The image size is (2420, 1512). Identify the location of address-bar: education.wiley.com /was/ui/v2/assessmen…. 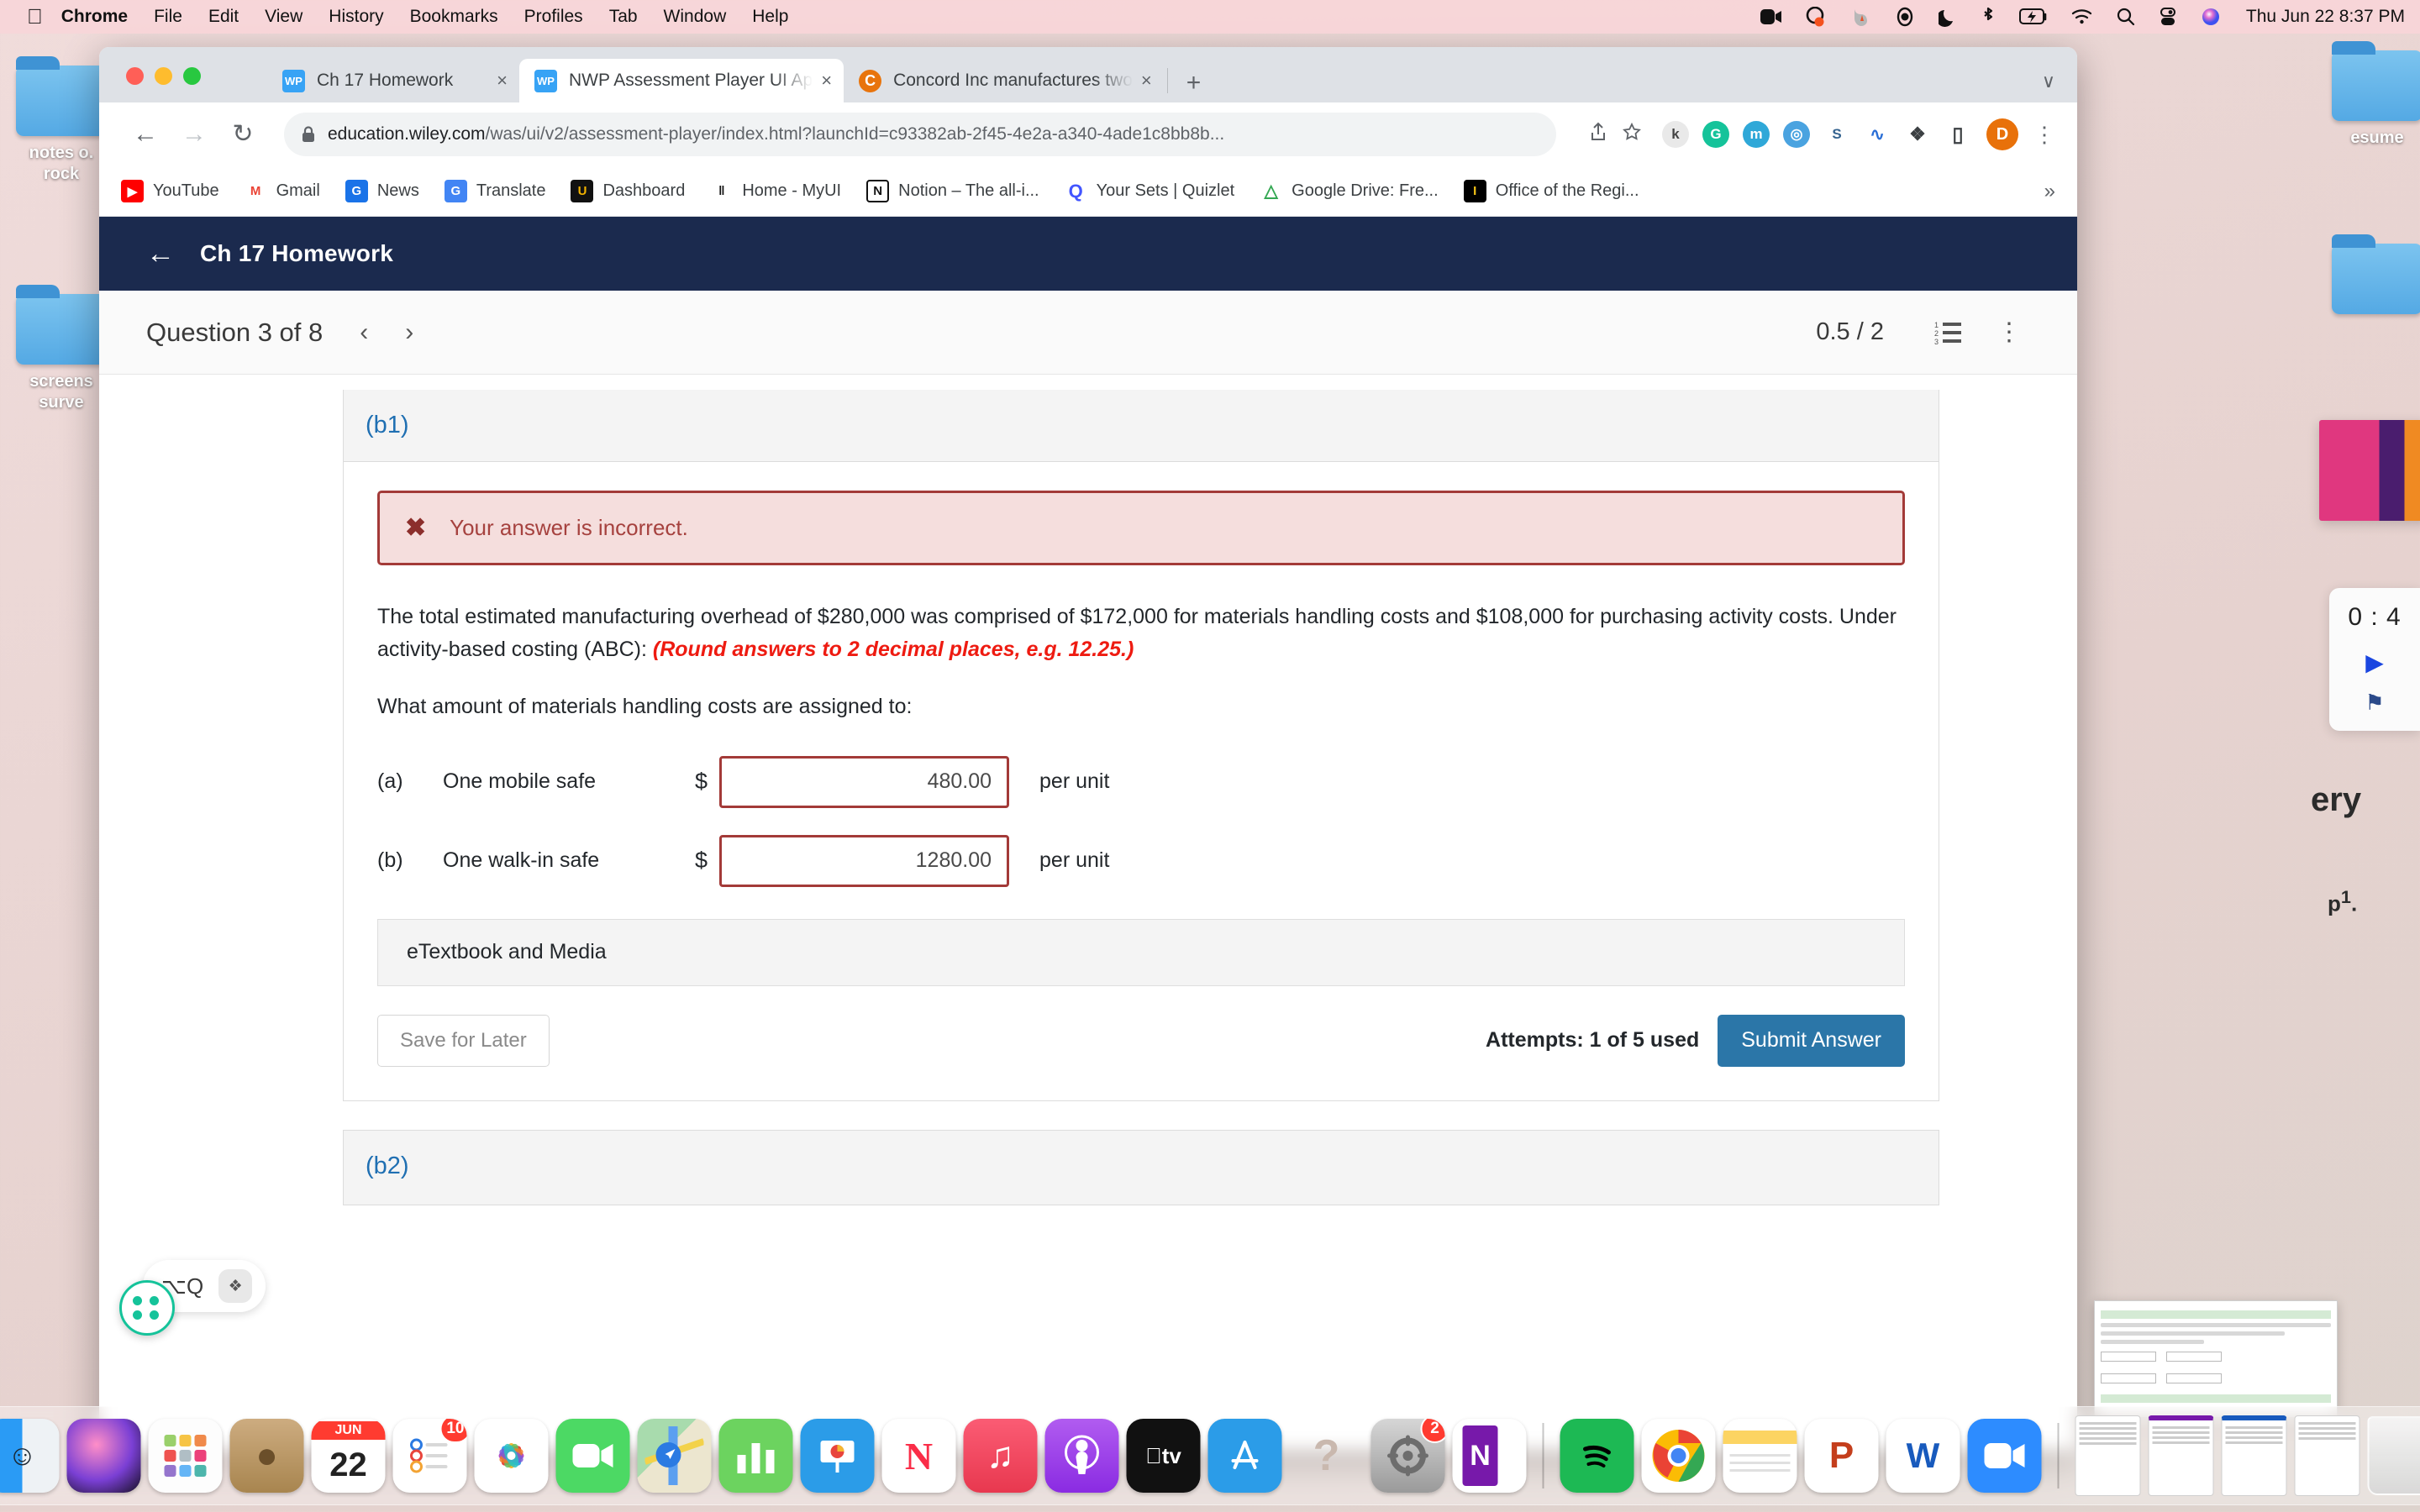
(920, 134).